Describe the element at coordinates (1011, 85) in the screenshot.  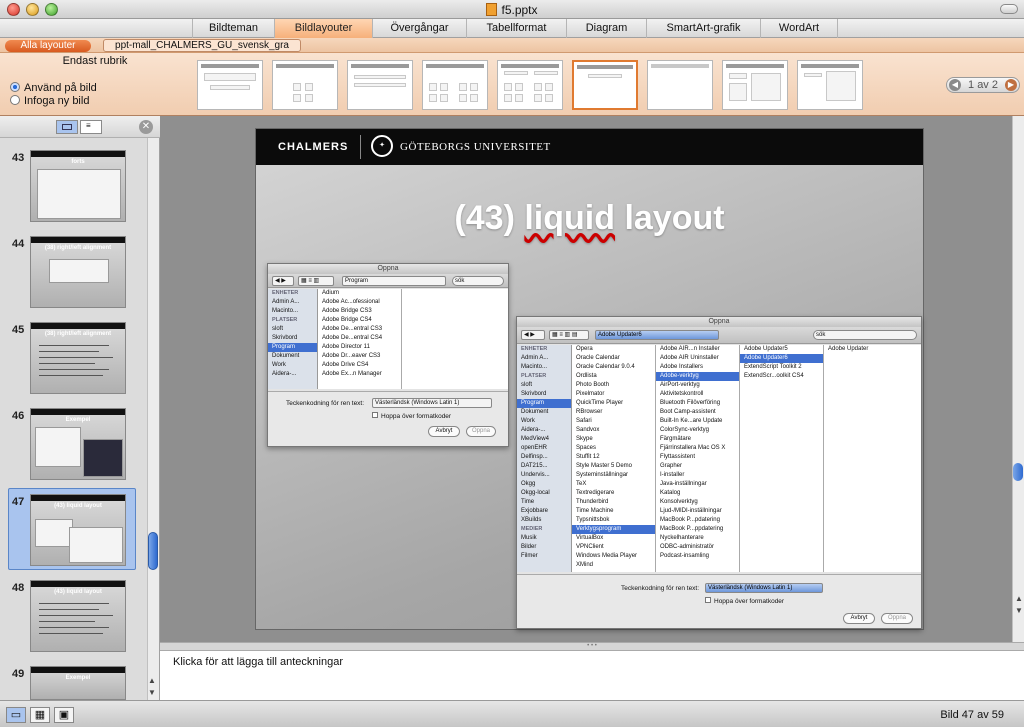
I see `next-page-icon: ▶` at that location.